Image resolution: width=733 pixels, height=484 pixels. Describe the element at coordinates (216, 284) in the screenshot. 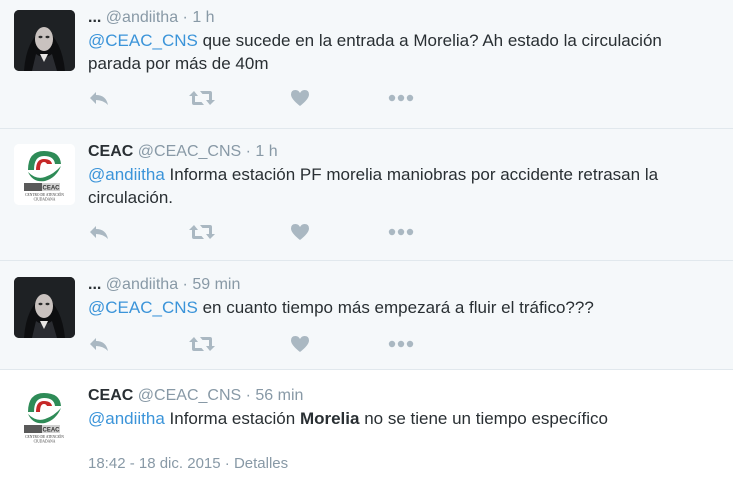

I see `tweet-time: 59 min` at that location.